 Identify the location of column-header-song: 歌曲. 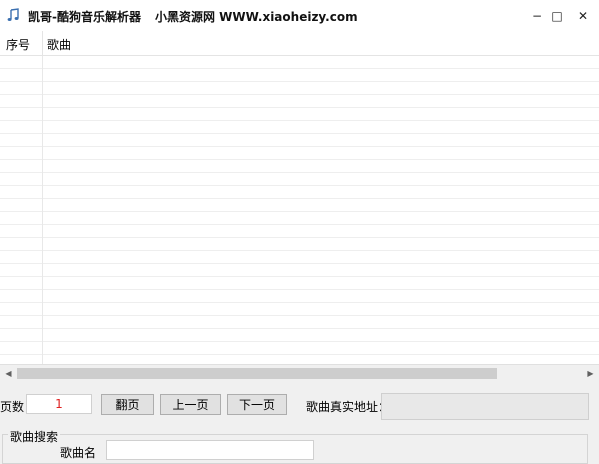
(59, 44).